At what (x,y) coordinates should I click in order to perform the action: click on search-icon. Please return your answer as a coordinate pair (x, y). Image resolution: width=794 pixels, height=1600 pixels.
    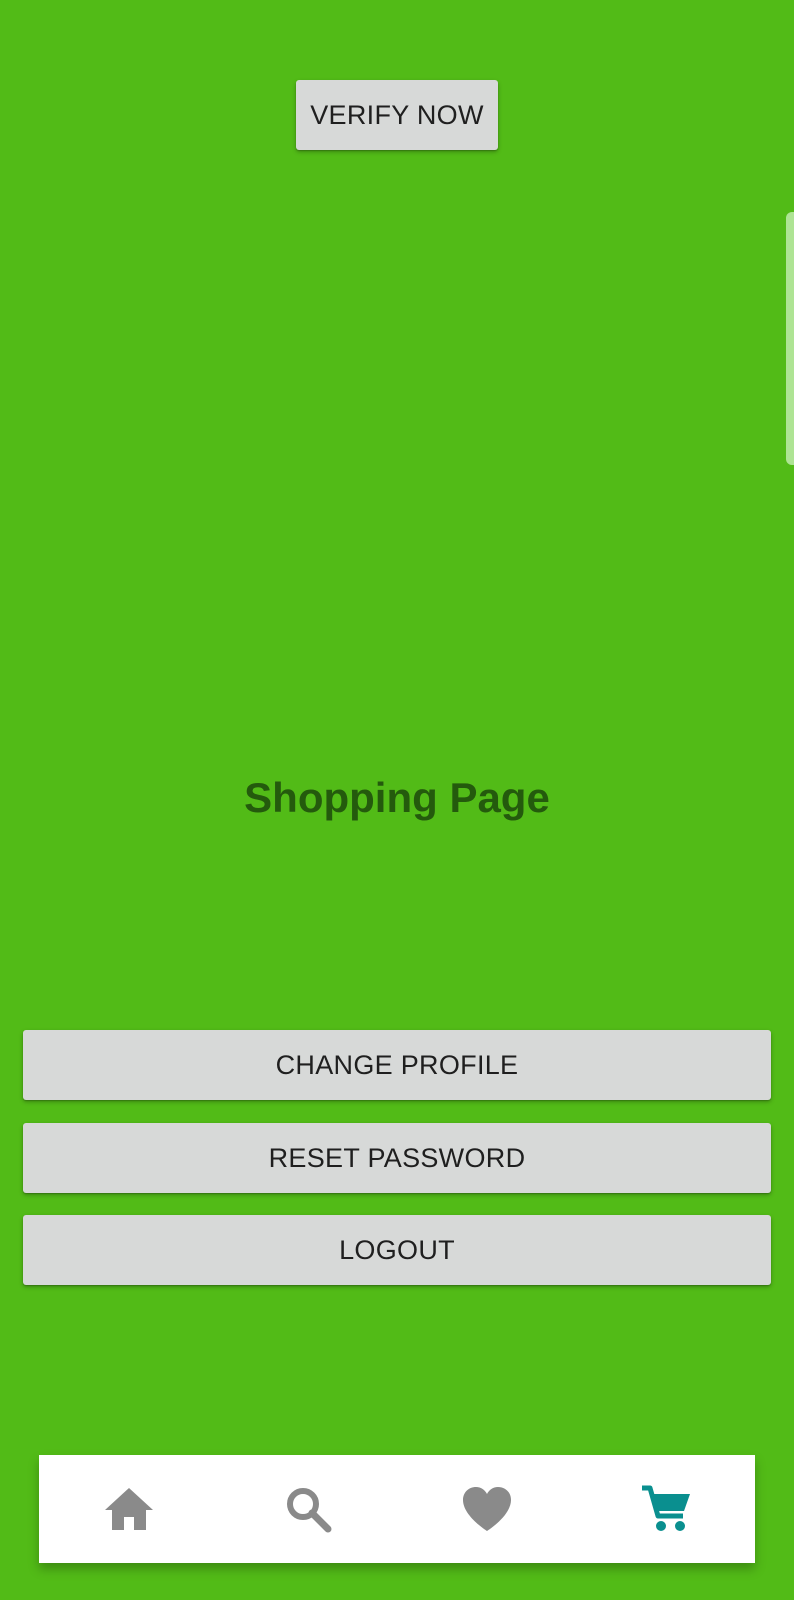
    Looking at the image, I should click on (308, 1510).